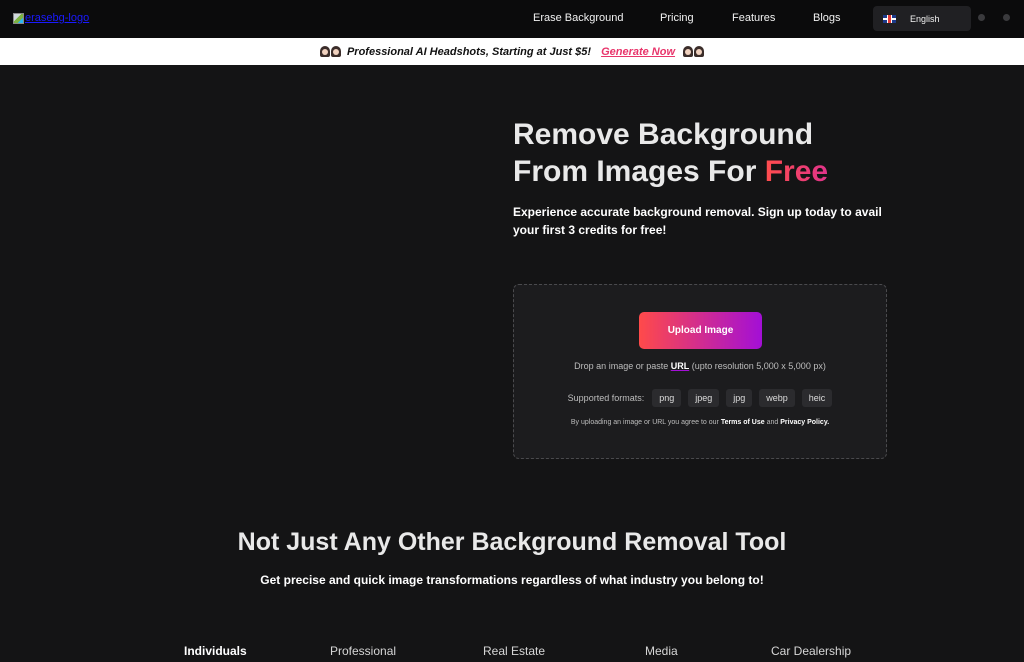 The image size is (1024, 662). I want to click on terms-of-use-link: Terms of Use, so click(743, 422).